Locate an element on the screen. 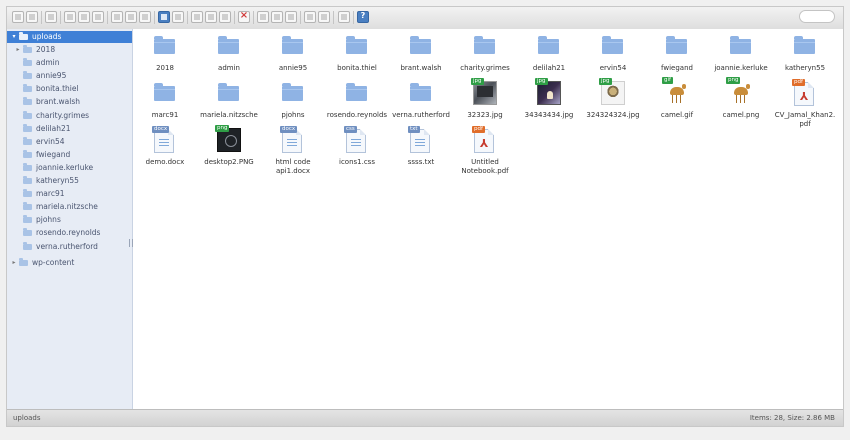  tree-item: verna.rutherford is located at coordinates (69, 247).